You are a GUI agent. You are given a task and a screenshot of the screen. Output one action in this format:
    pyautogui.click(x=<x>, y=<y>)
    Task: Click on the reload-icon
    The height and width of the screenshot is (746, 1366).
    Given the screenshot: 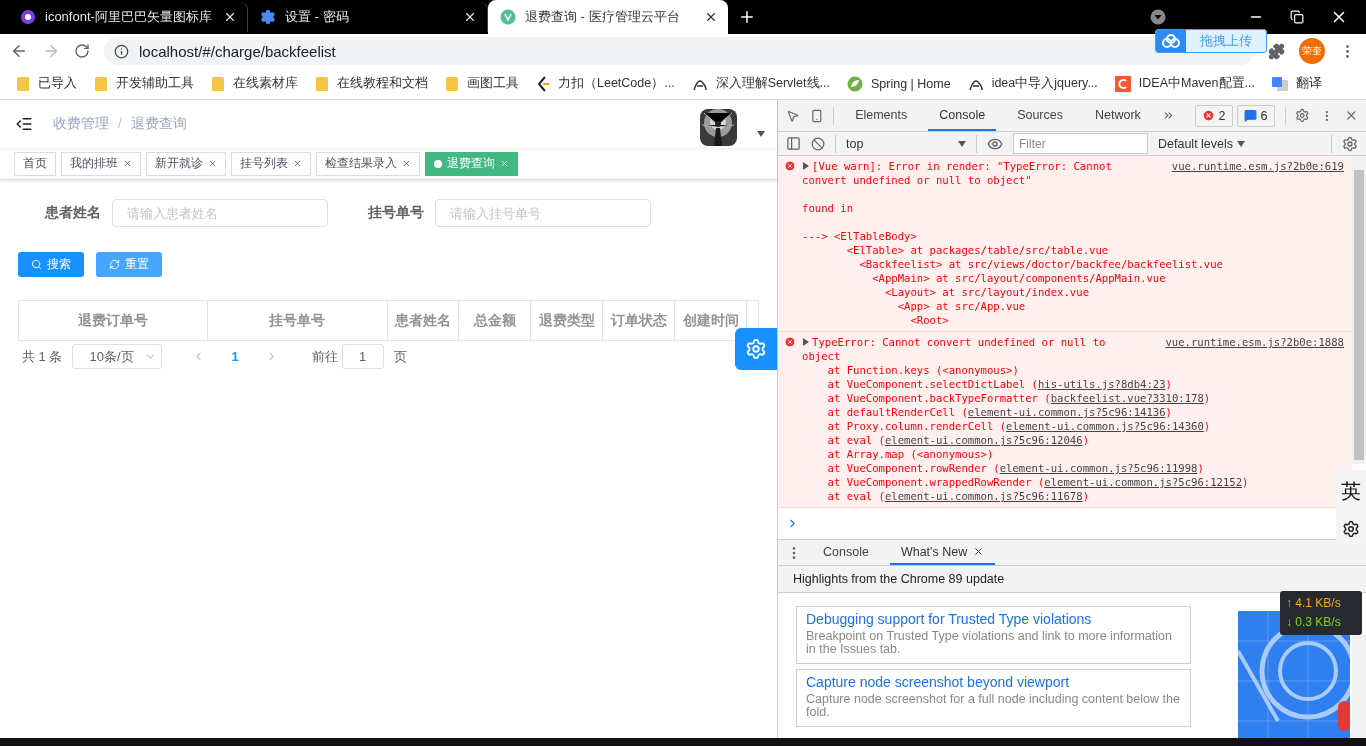 What is the action you would take?
    pyautogui.click(x=82, y=51)
    